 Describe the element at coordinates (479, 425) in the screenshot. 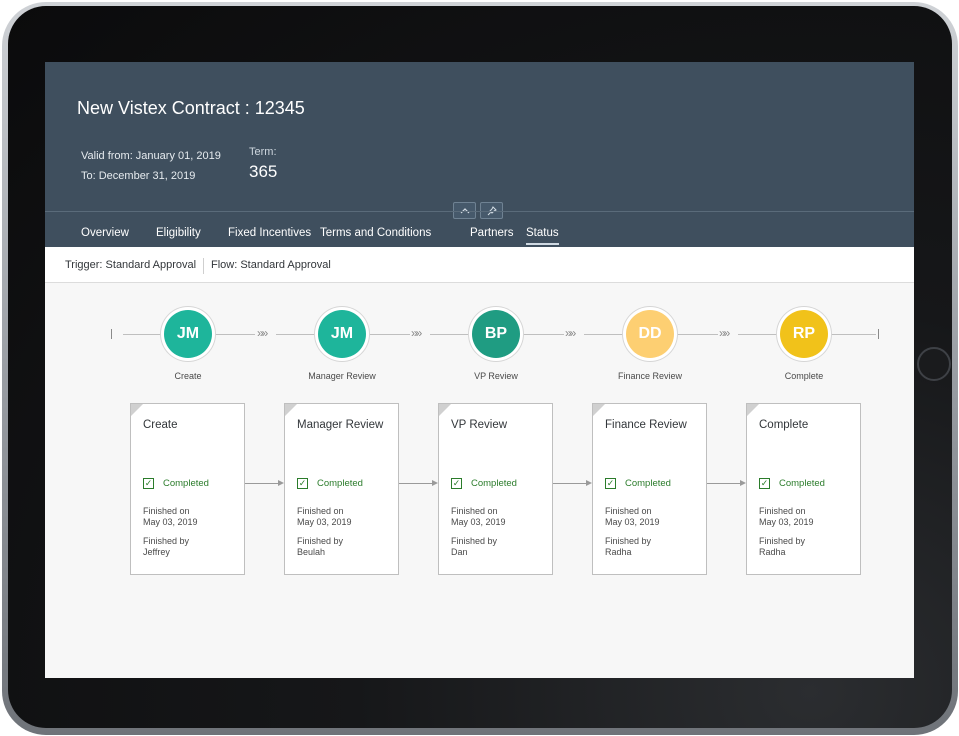

I see `card-title: VP Review` at that location.